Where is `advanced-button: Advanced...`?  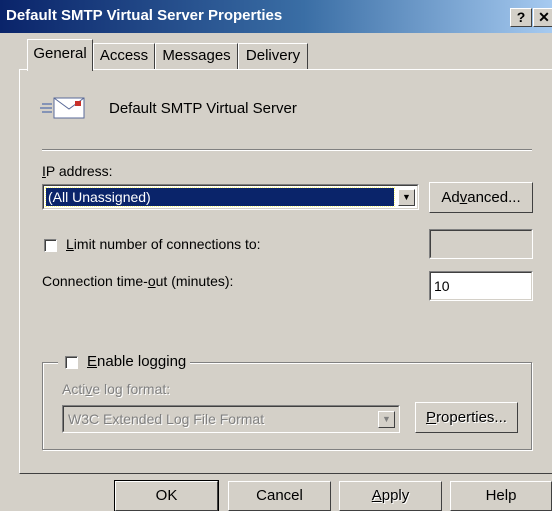 advanced-button: Advanced... is located at coordinates (481, 197).